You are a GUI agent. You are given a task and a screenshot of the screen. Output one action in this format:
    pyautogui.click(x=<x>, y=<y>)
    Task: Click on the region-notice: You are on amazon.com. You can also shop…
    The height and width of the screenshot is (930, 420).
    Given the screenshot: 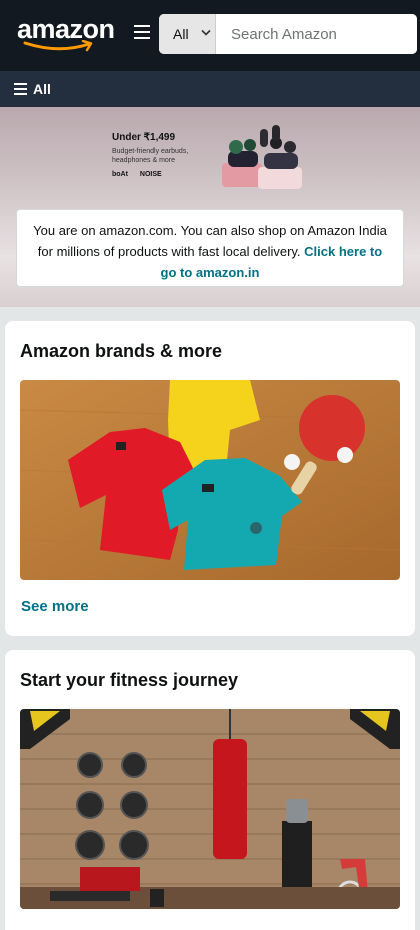 What is the action you would take?
    pyautogui.click(x=210, y=248)
    